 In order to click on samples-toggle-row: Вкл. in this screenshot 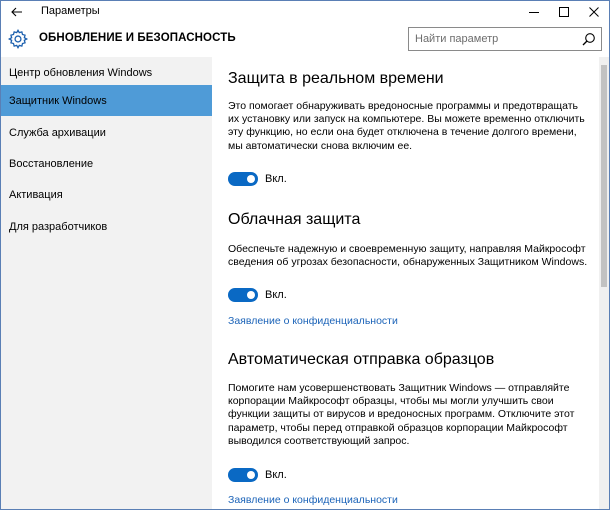, I will do `click(257, 475)`.